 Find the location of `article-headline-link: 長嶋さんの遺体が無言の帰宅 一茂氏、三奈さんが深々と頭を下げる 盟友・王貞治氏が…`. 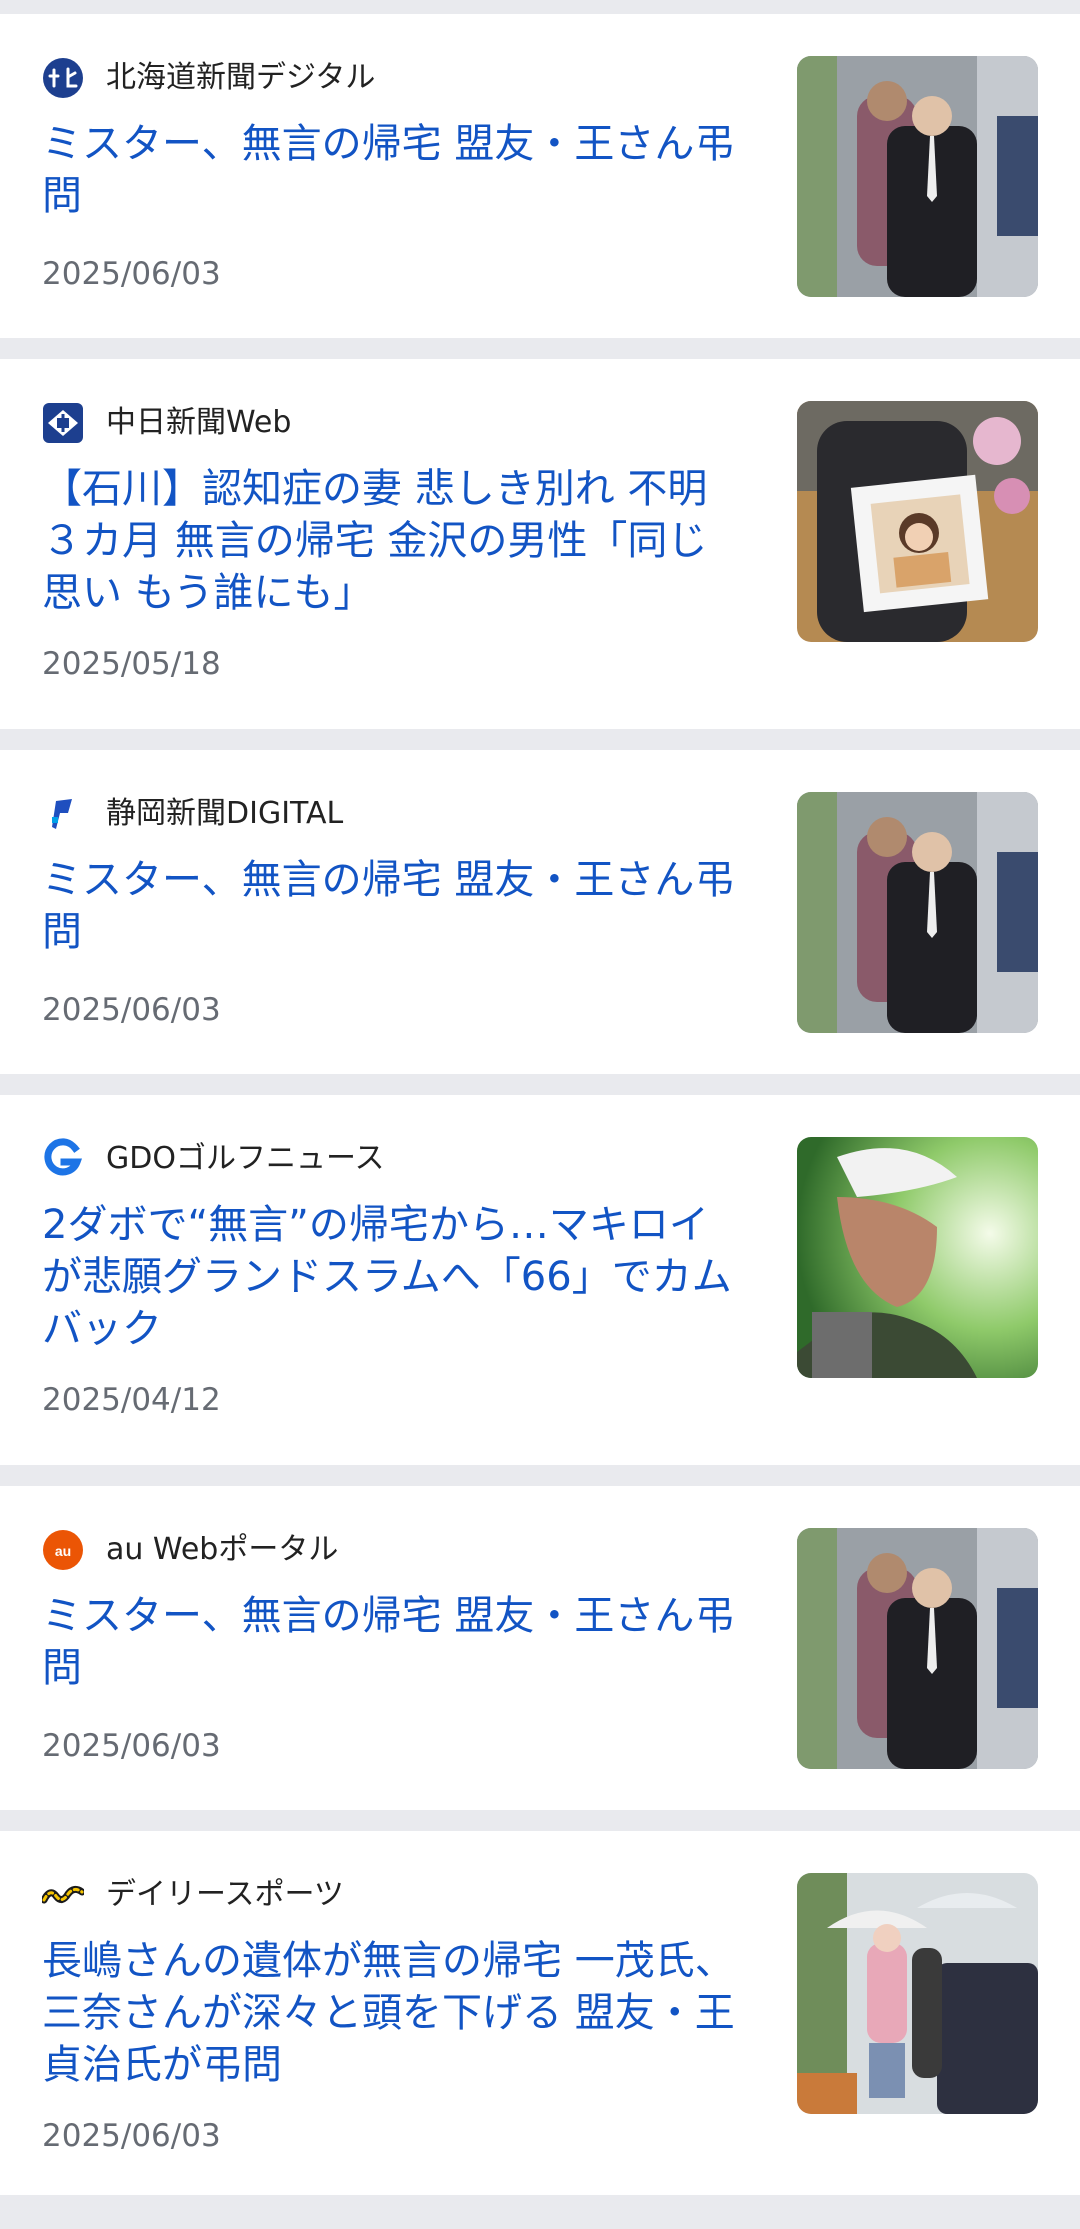

article-headline-link: 長嶋さんの遺体が無言の帰宅 一茂氏、三奈さんが深々と頭を下げる 盟友・王貞治氏が… is located at coordinates (392, 2013).